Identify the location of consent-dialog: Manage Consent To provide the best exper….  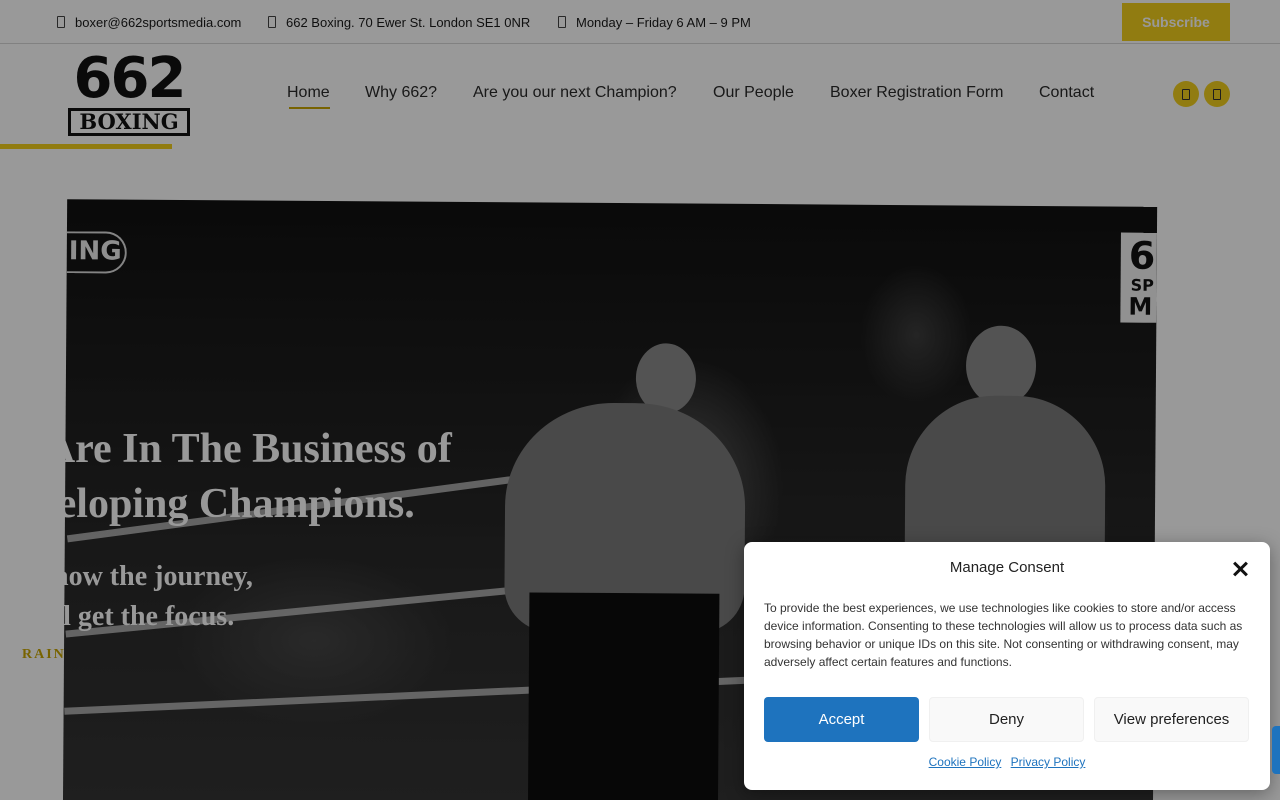
(1007, 666).